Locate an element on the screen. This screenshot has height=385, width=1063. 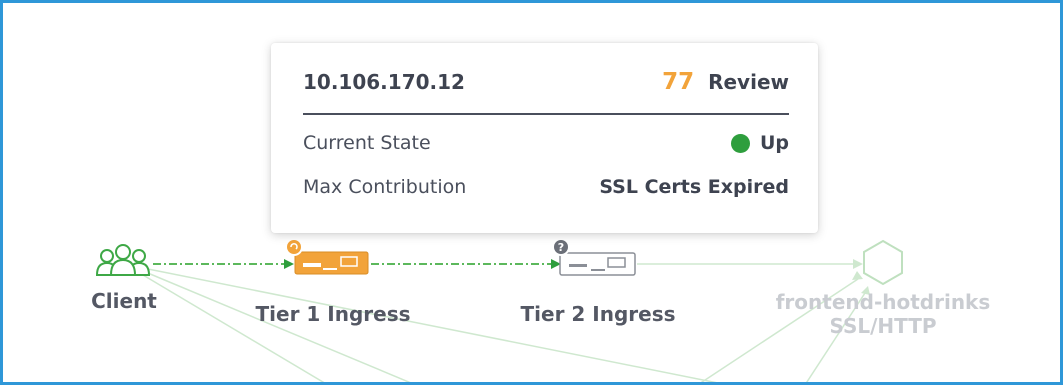
health-score-value: 77 is located at coordinates (678, 82).